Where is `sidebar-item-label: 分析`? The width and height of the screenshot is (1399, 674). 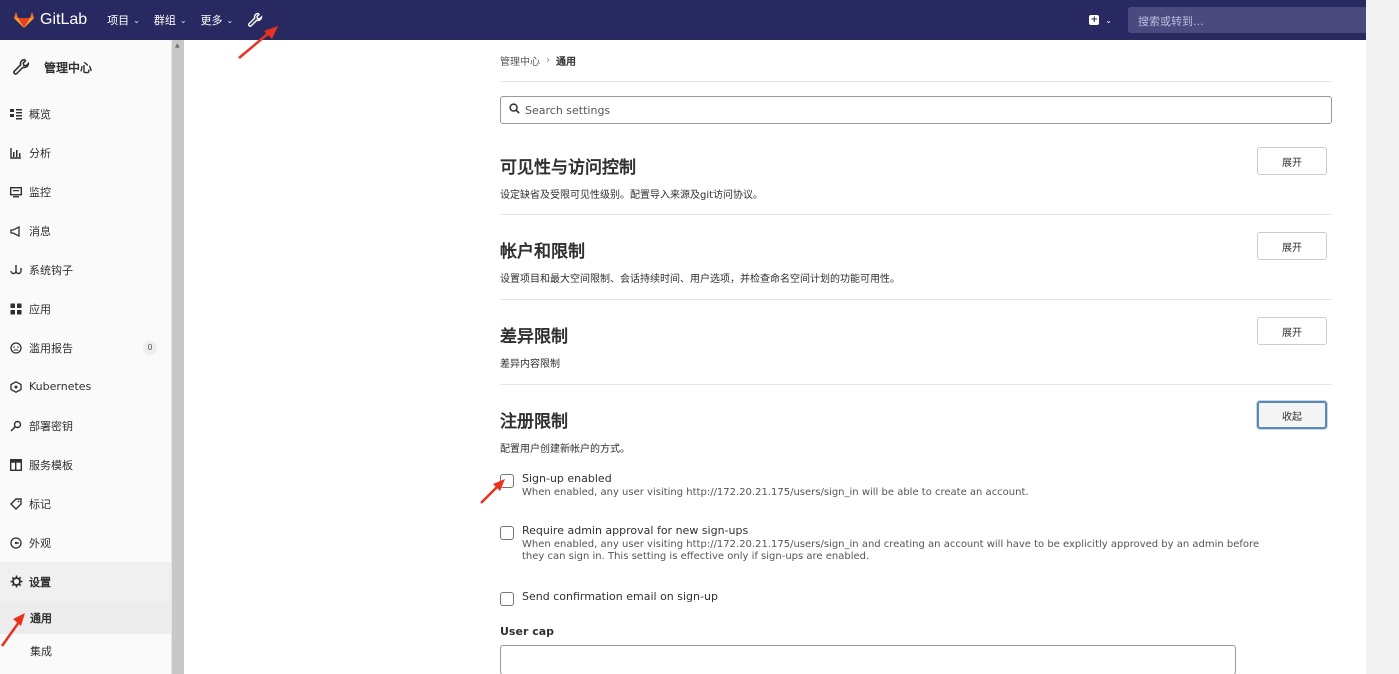
sidebar-item-label: 分析 is located at coordinates (40, 153).